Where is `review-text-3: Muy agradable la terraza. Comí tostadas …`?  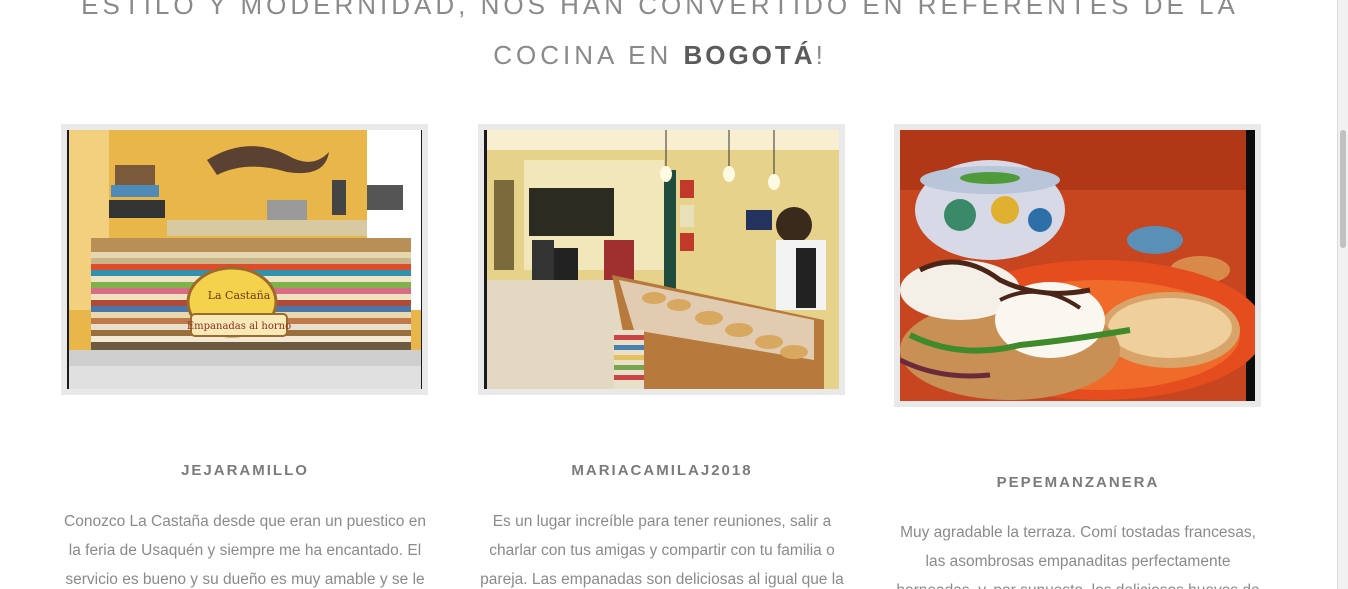
review-text-3: Muy agradable la terraza. Comí tostadas … is located at coordinates (1077, 556).